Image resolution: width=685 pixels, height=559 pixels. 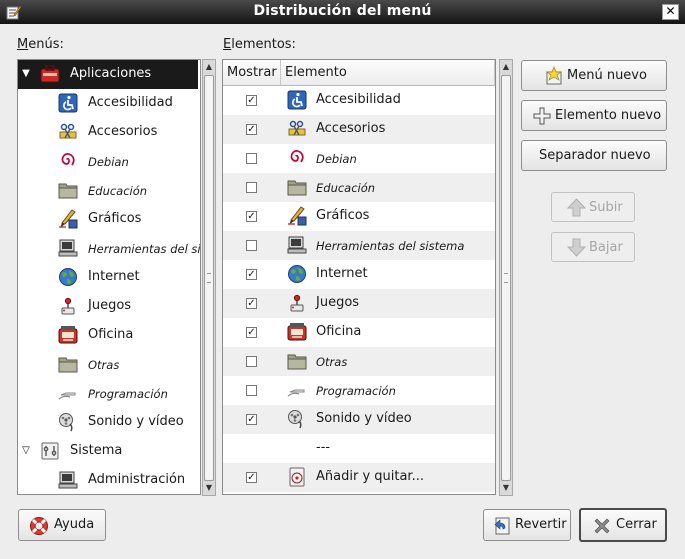 I want to click on item-row: ✓ Oficina, so click(x=359, y=332).